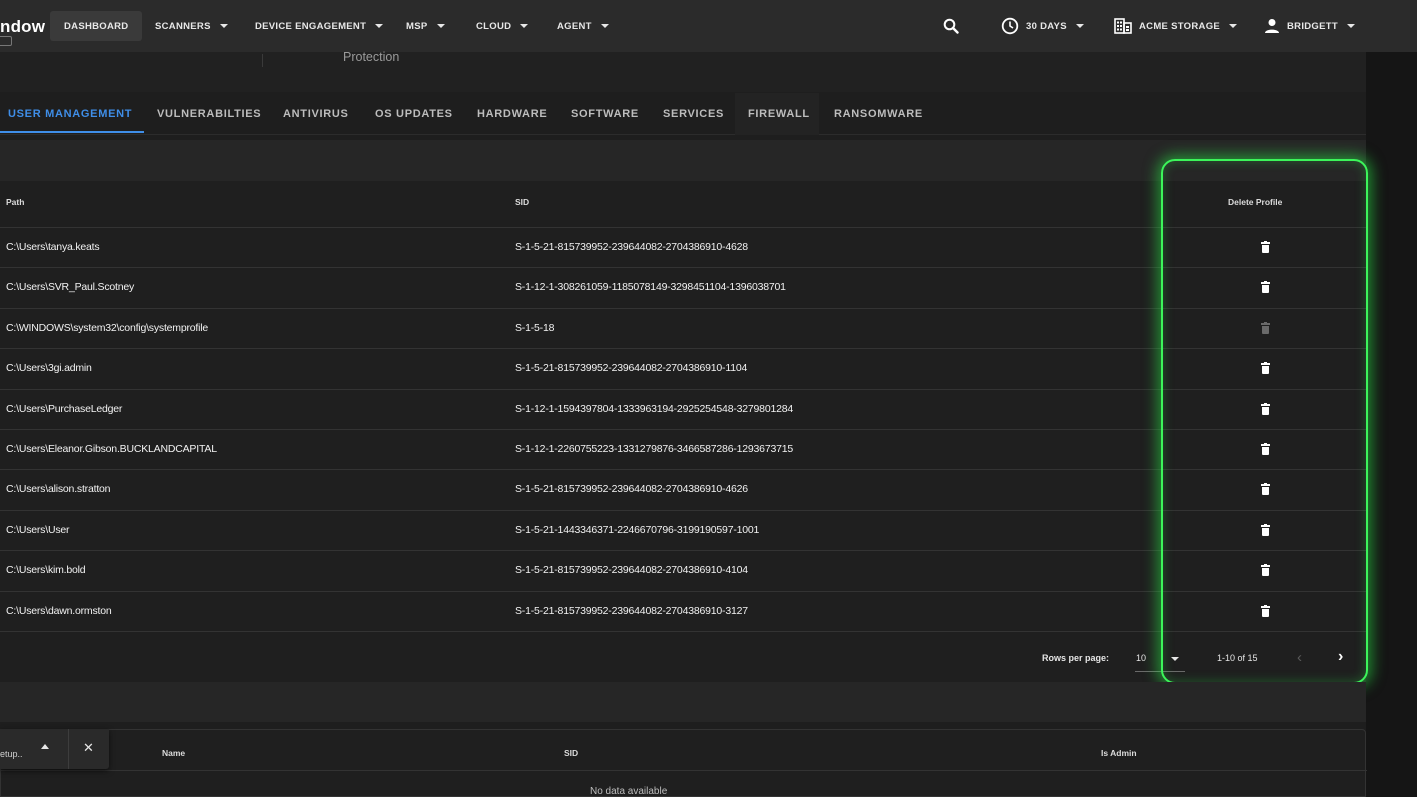 The width and height of the screenshot is (1417, 797). Describe the element at coordinates (878, 114) in the screenshot. I see `tab-ransomware: Ransomware` at that location.